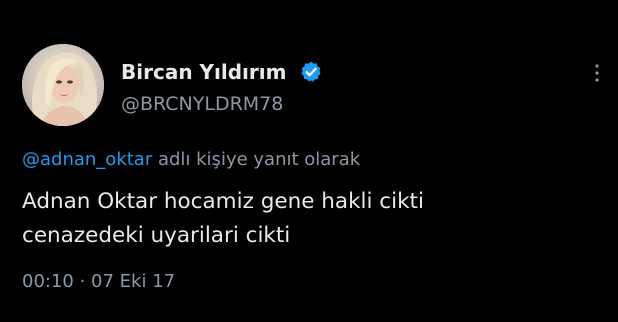 The width and height of the screenshot is (618, 322). I want to click on more-options-icon, so click(597, 73).